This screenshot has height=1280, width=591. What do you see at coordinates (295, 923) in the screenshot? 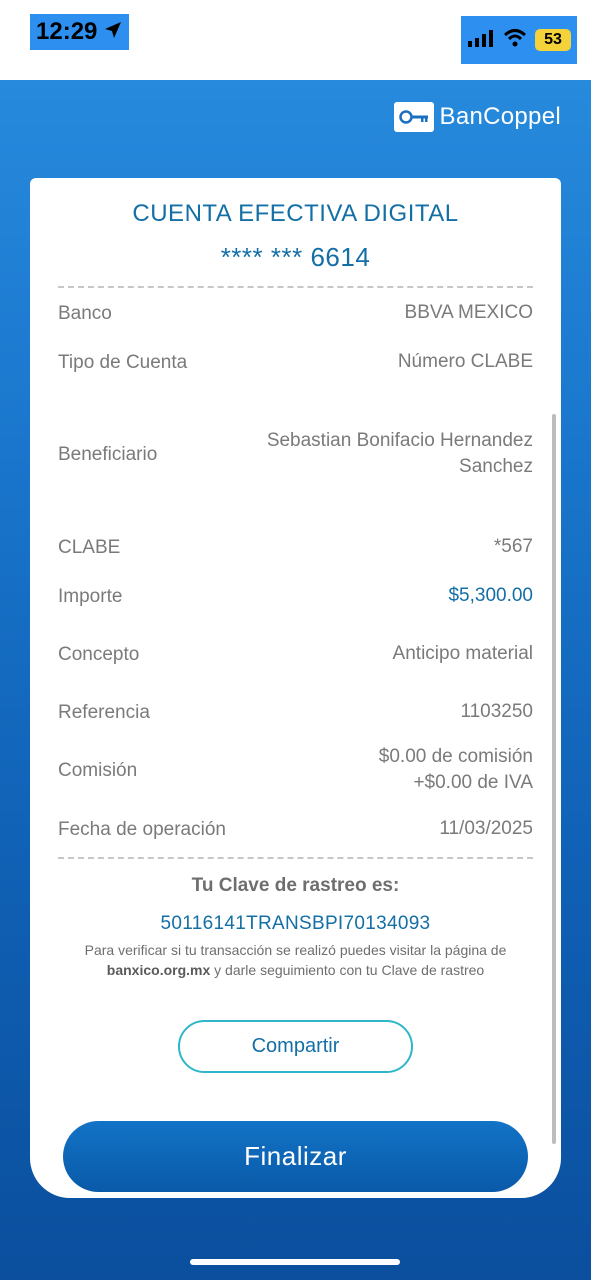
I see `tracking-key-code: 50116141TRANSBPI70134093` at bounding box center [295, 923].